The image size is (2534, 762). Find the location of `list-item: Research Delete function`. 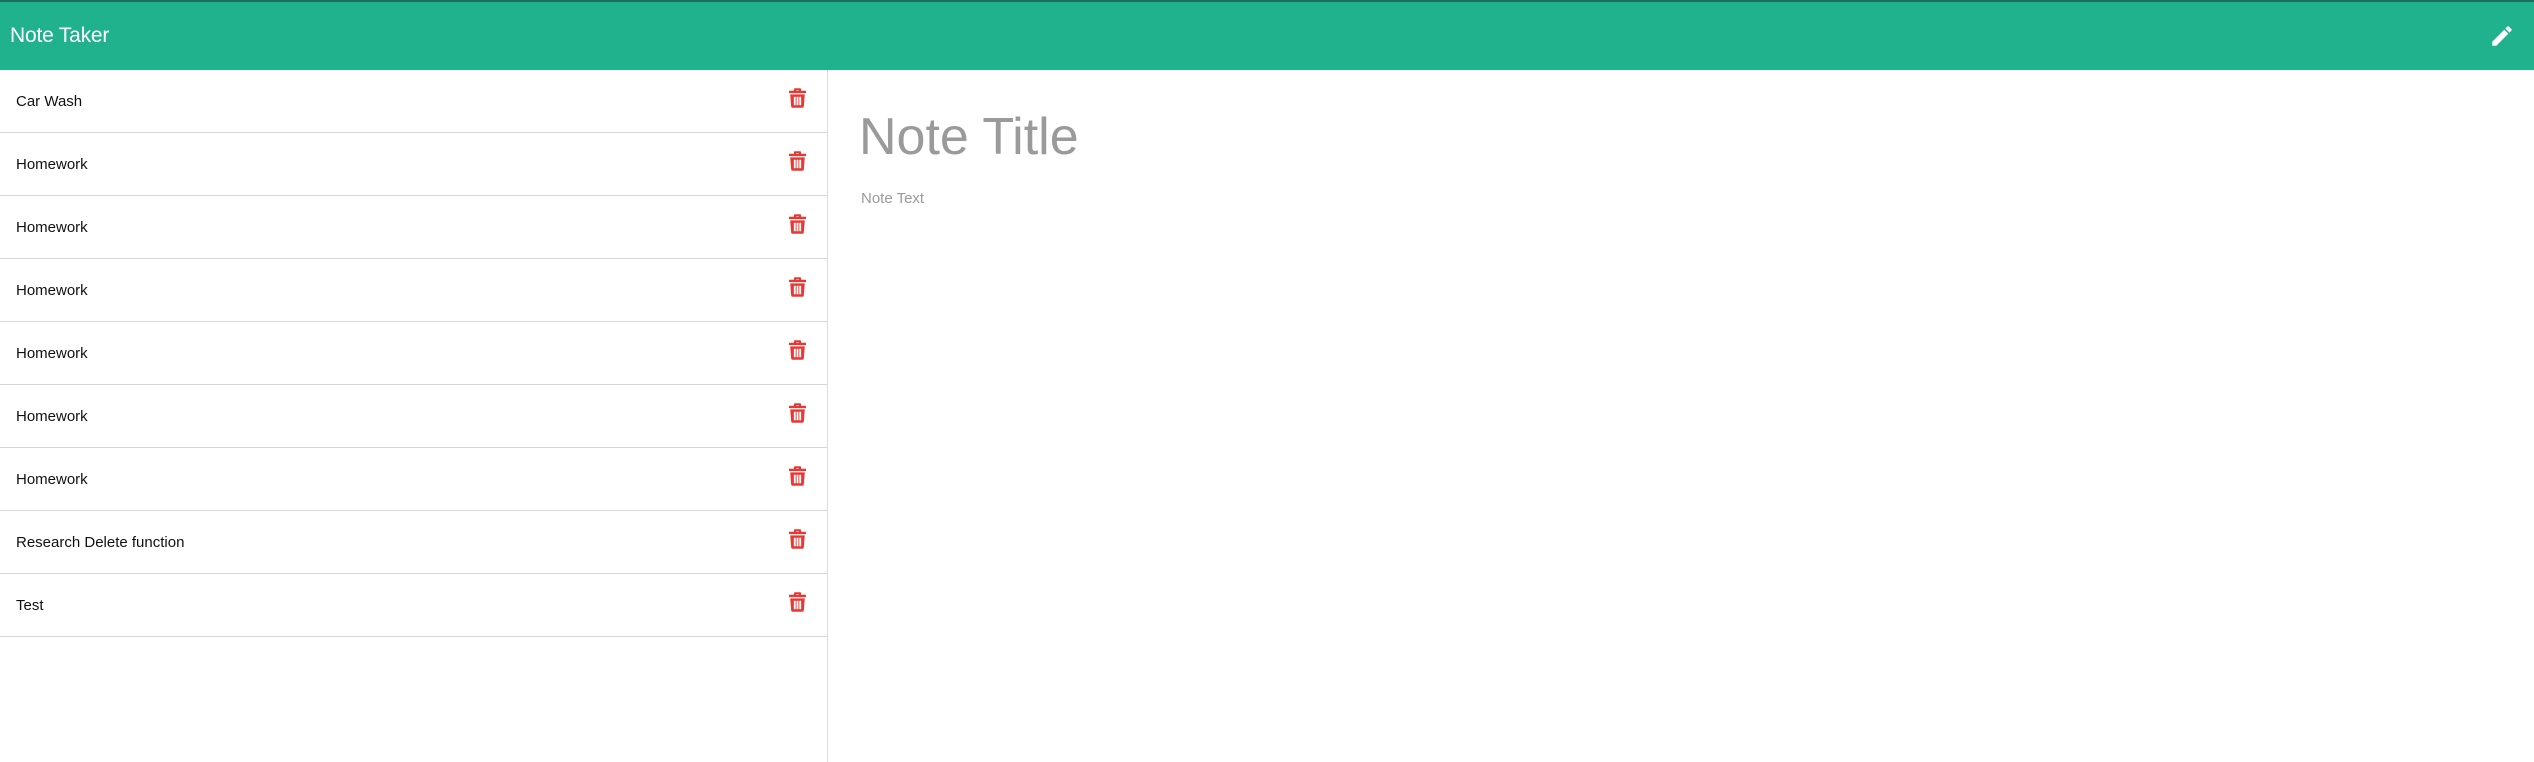

list-item: Research Delete function is located at coordinates (413, 542).